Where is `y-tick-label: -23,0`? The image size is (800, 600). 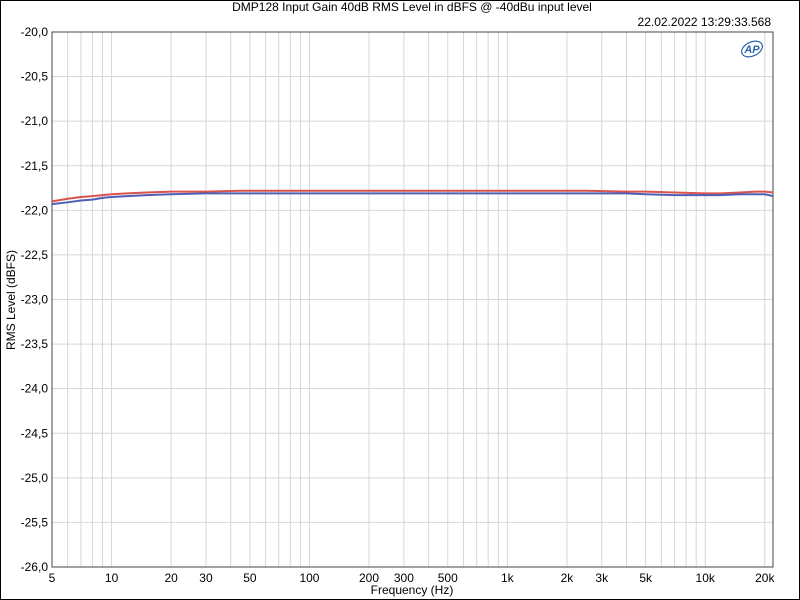
y-tick-label: -23,0 is located at coordinates (35, 300).